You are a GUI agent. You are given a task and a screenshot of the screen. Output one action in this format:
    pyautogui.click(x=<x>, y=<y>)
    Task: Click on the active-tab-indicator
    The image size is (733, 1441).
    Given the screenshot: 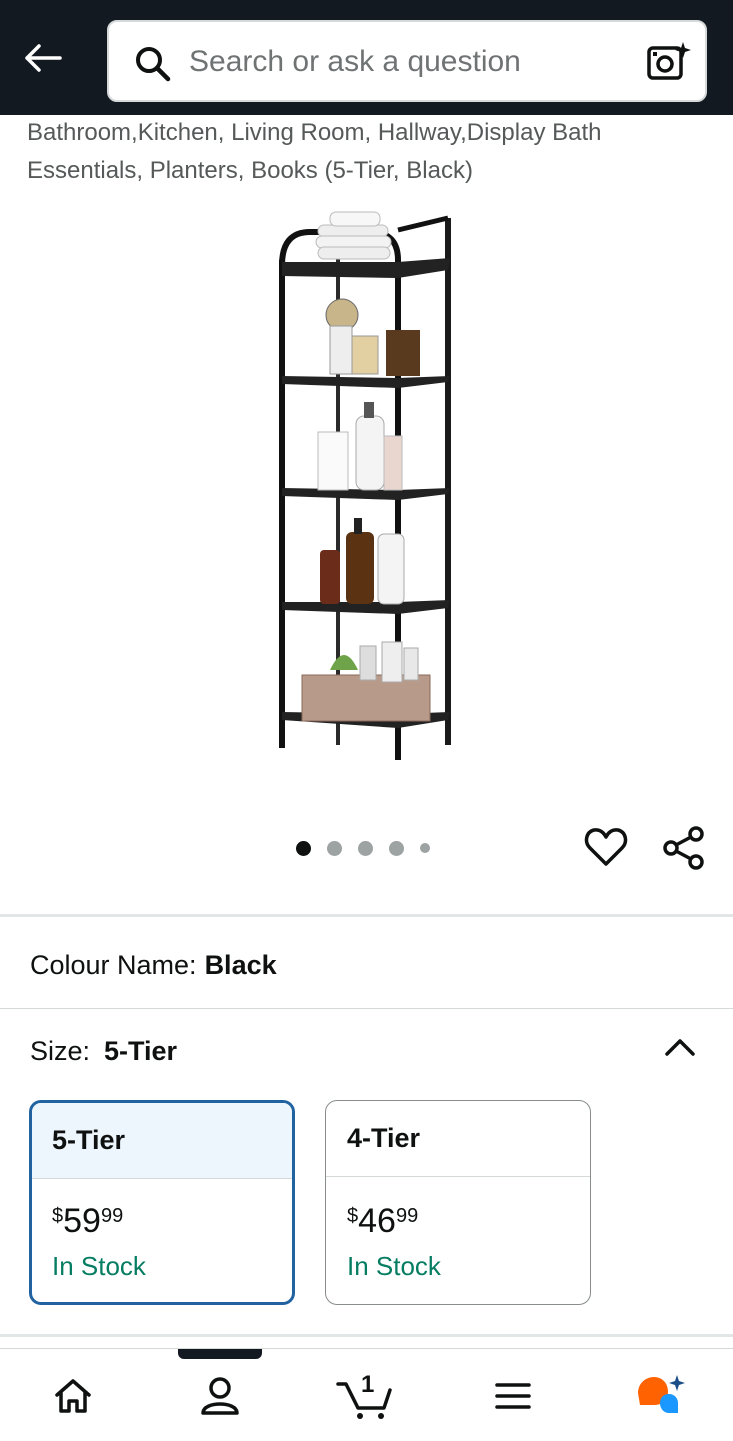 What is the action you would take?
    pyautogui.click(x=220, y=1354)
    